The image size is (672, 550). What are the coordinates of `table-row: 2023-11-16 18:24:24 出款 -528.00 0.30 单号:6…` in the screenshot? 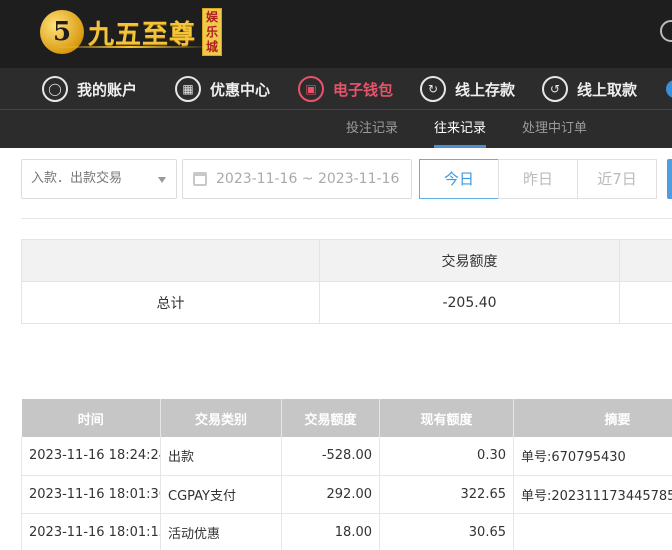 It's located at (346, 456).